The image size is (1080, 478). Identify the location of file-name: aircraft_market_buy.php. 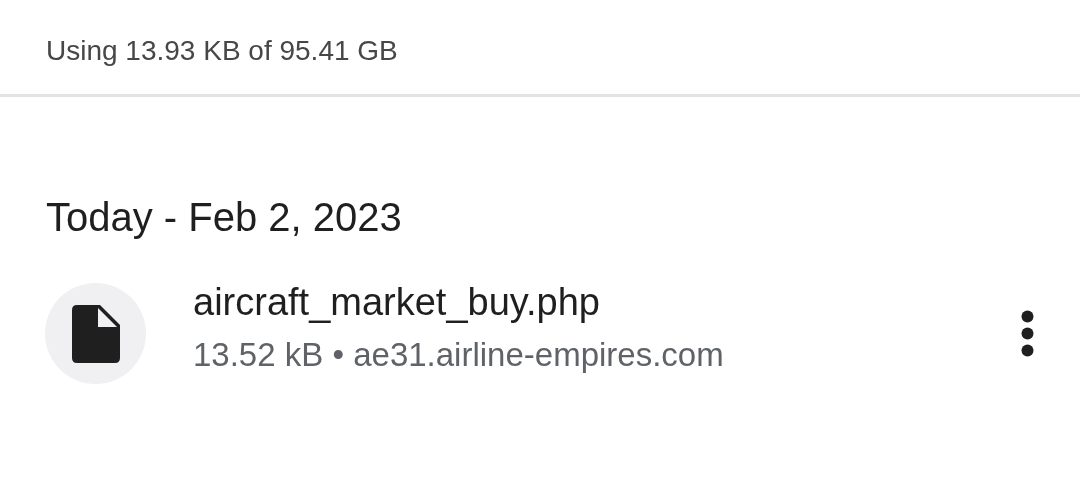
(604, 301).